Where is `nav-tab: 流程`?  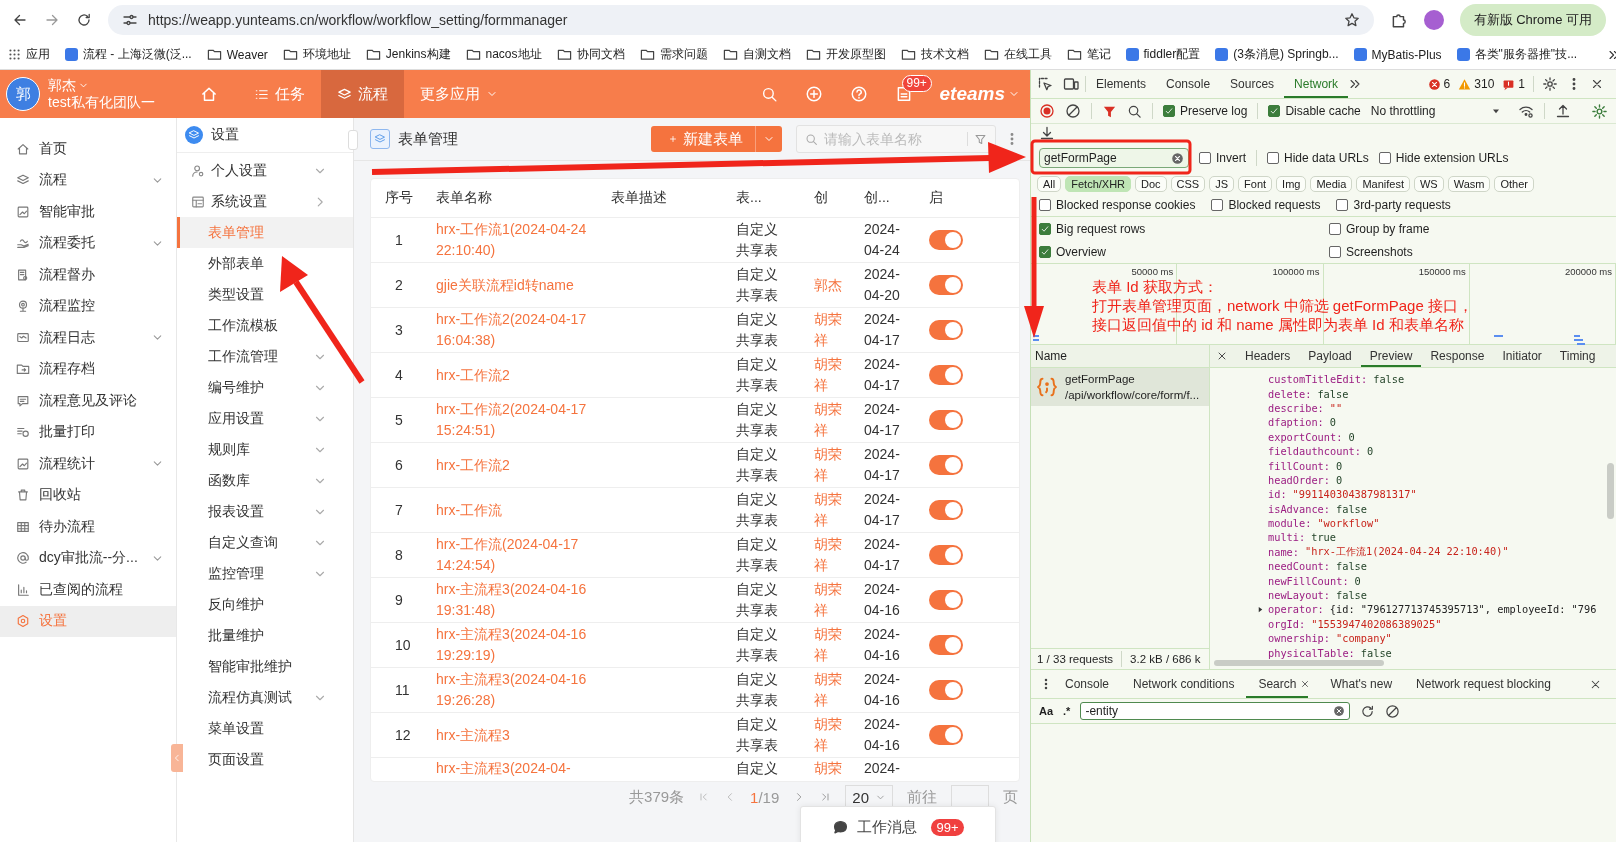
nav-tab: 流程 is located at coordinates (362, 94).